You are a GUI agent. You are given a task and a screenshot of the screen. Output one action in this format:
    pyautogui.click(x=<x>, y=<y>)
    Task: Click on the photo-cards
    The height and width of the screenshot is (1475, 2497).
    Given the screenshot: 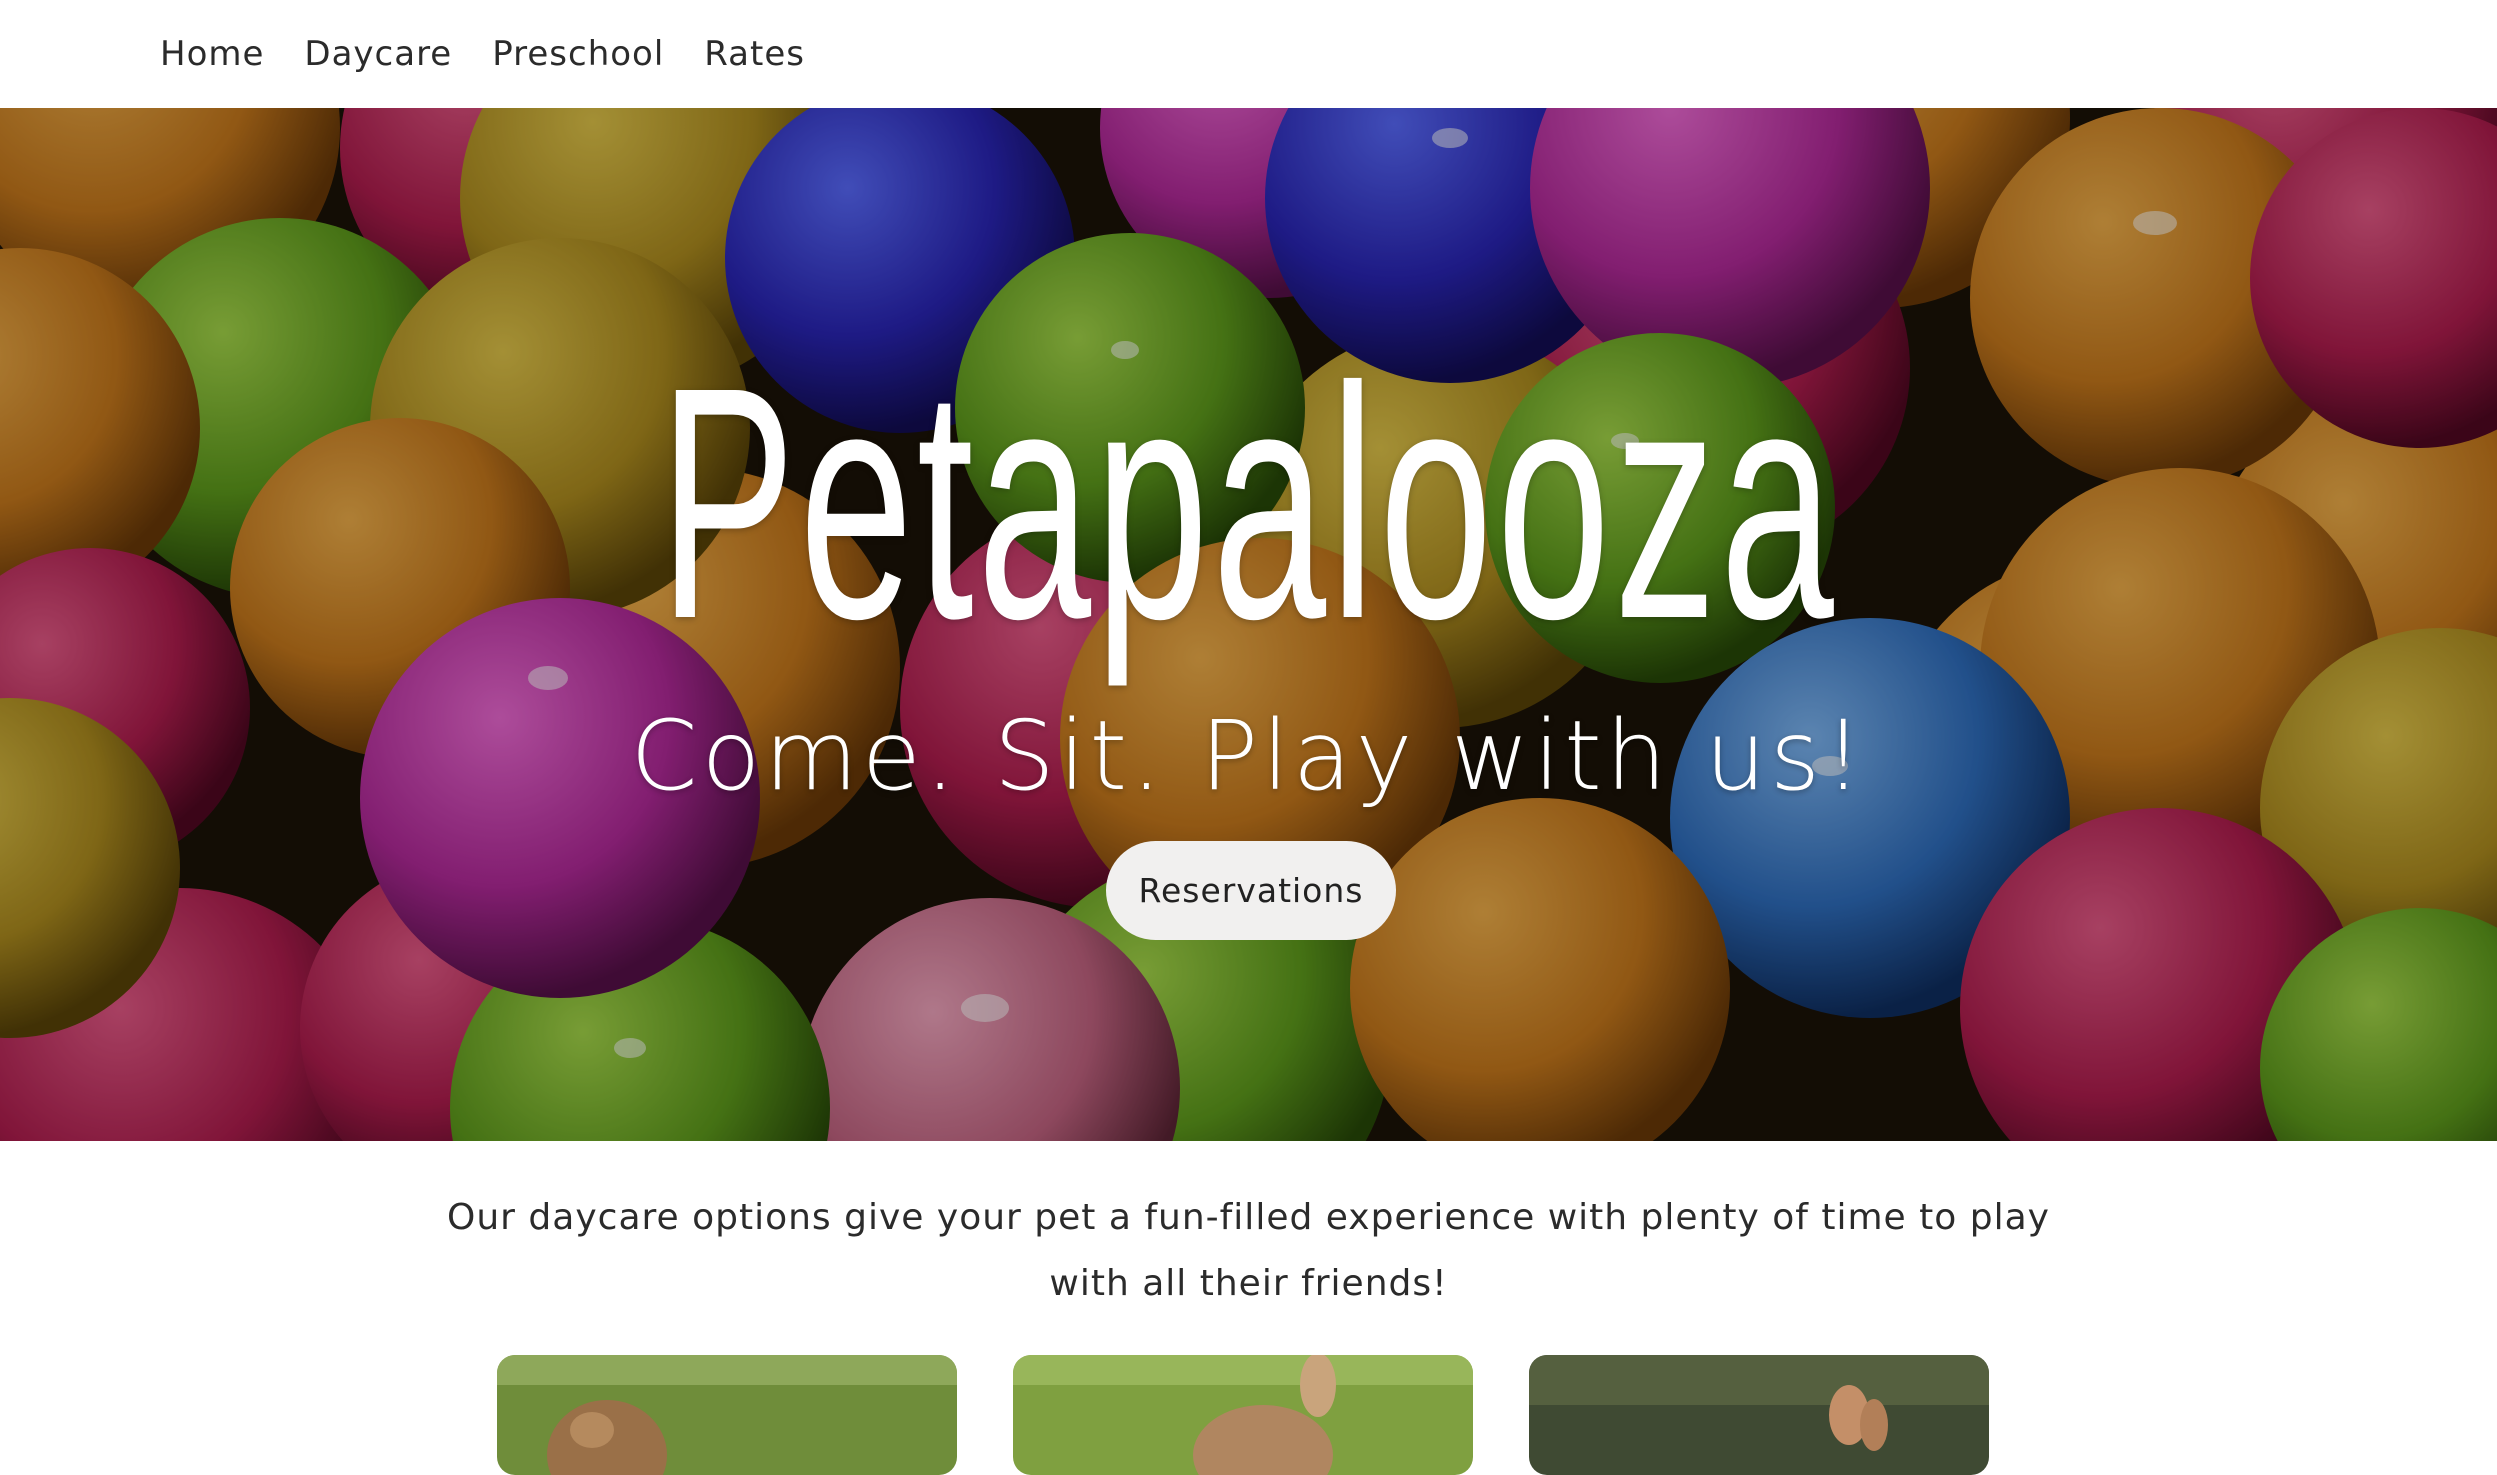 What is the action you would take?
    pyautogui.click(x=1248, y=1415)
    